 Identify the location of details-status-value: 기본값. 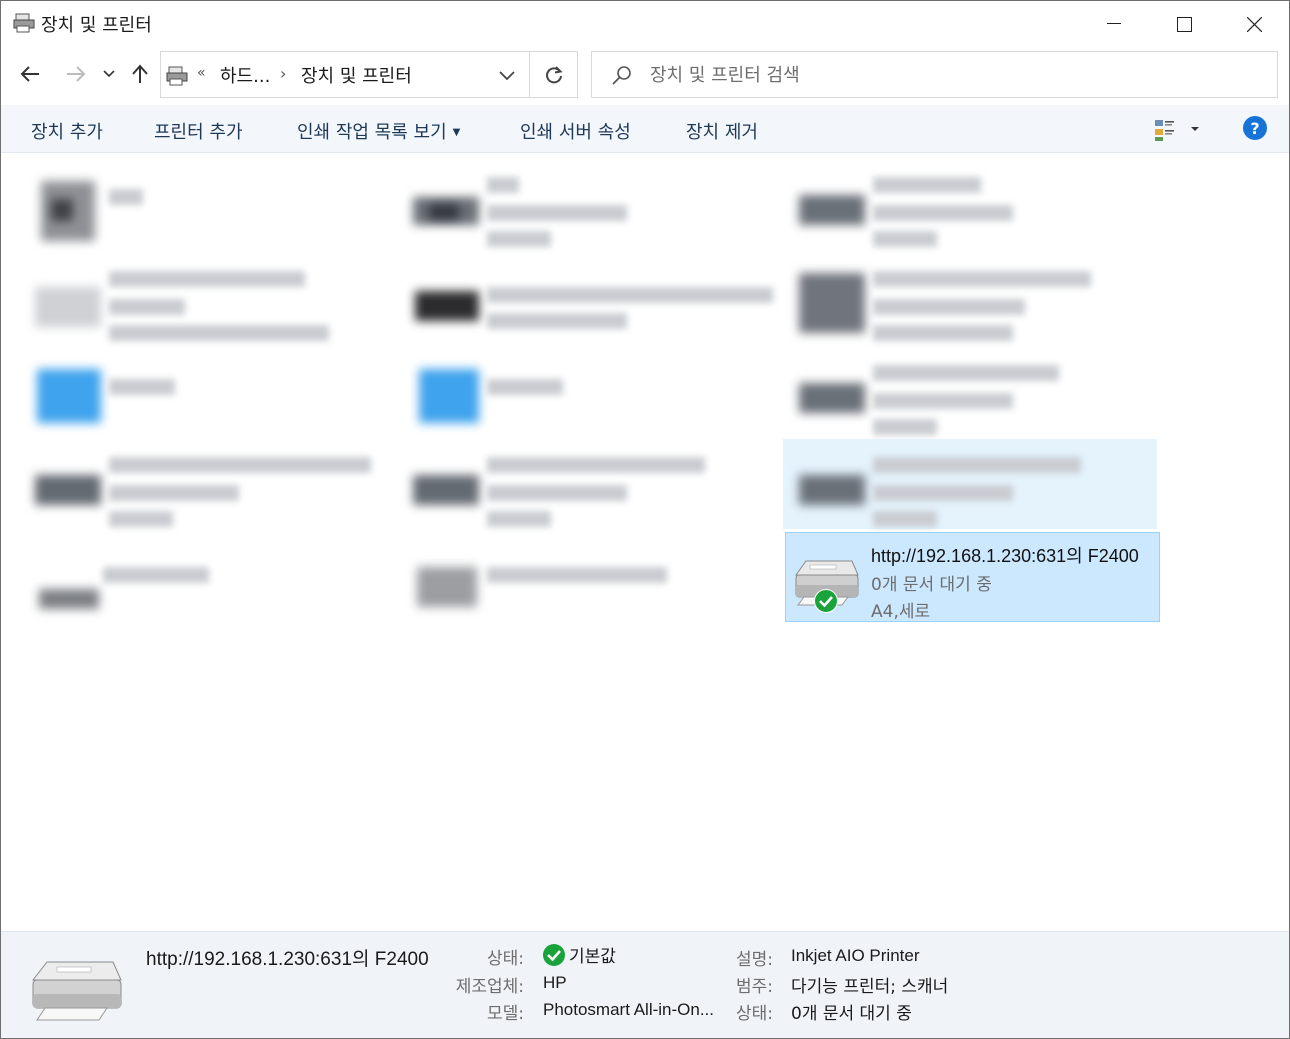
(579, 954).